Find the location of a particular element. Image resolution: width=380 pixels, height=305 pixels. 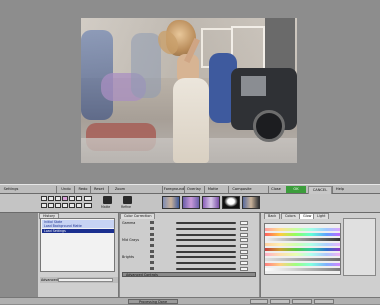

advanced-row: Advanced is located at coordinates (79, 280).